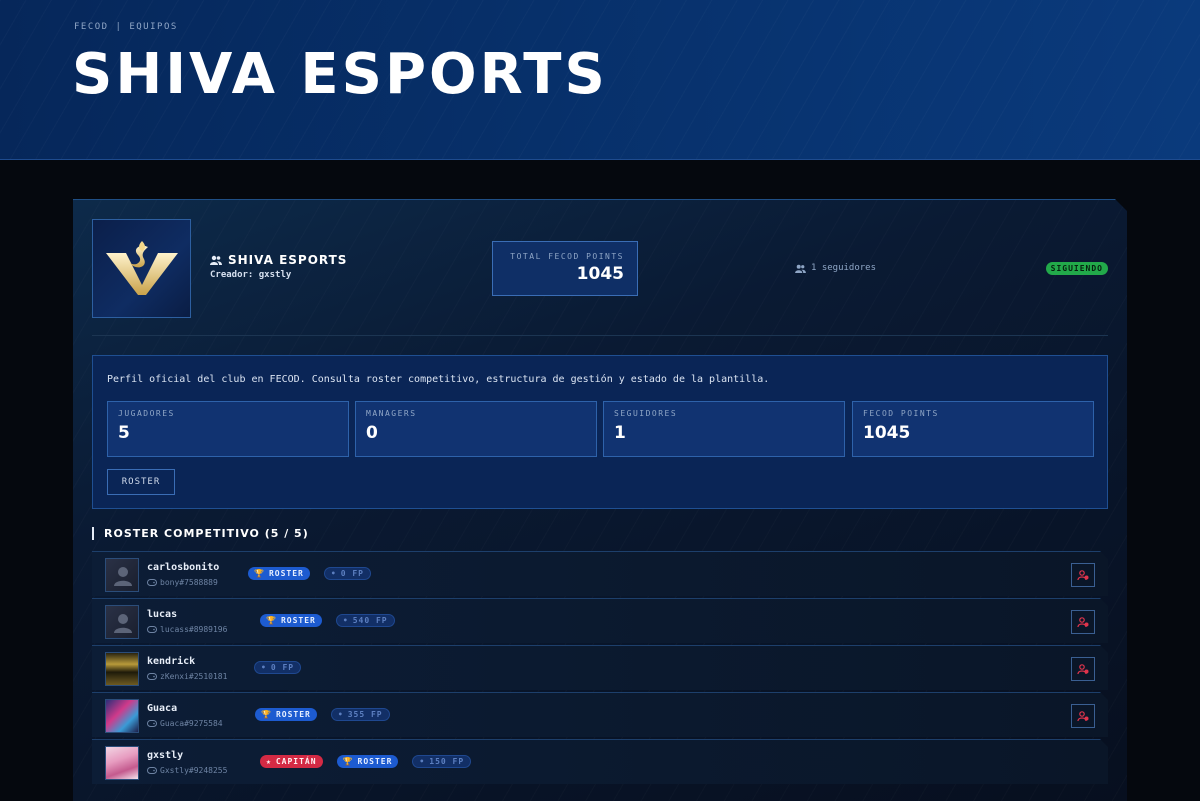  Describe the element at coordinates (194, 770) in the screenshot. I see `player-tag-text: Gxstly#9248255` at that location.